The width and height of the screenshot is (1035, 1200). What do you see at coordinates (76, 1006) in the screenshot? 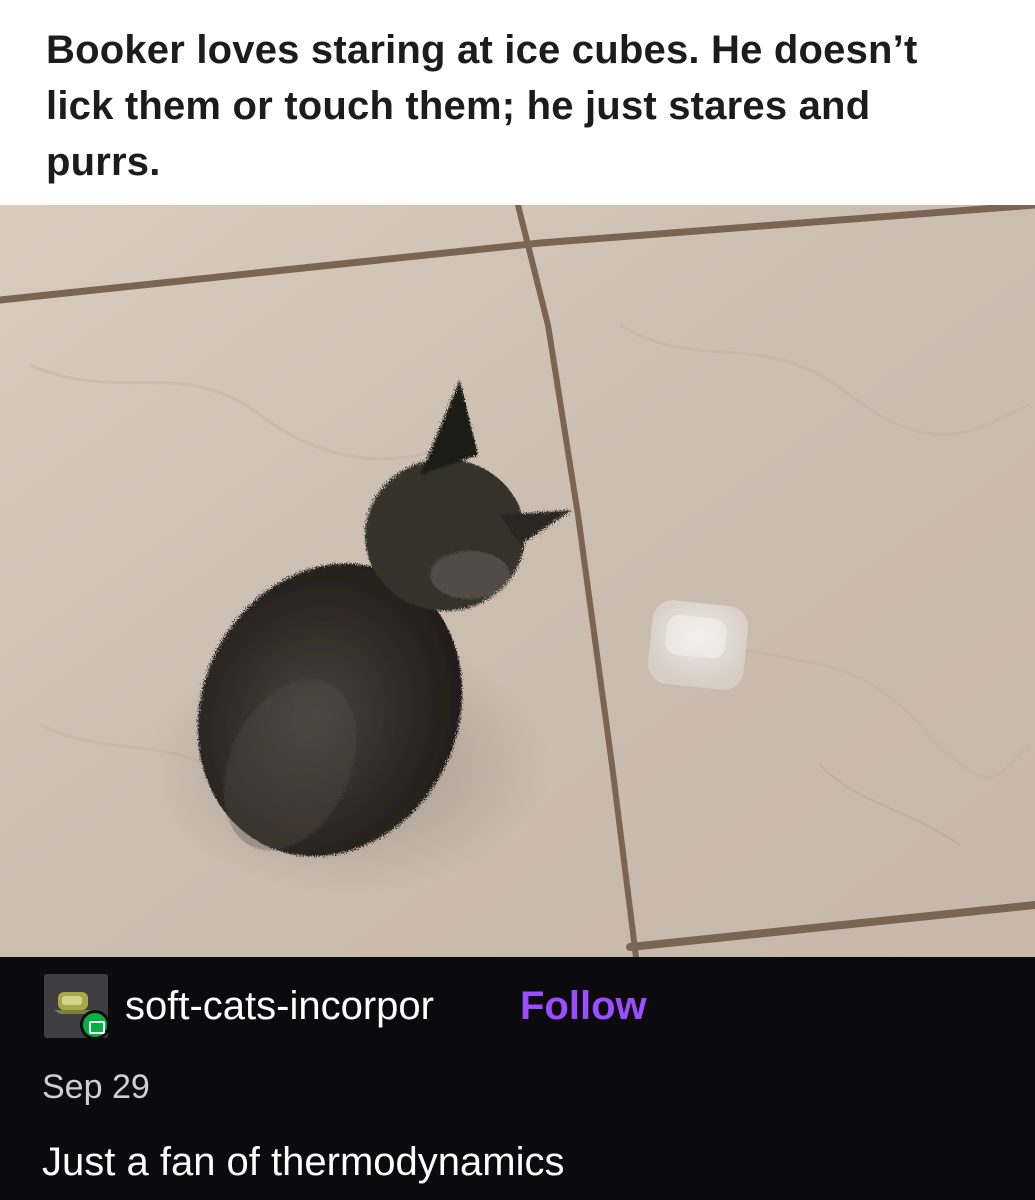
I see `avatar` at bounding box center [76, 1006].